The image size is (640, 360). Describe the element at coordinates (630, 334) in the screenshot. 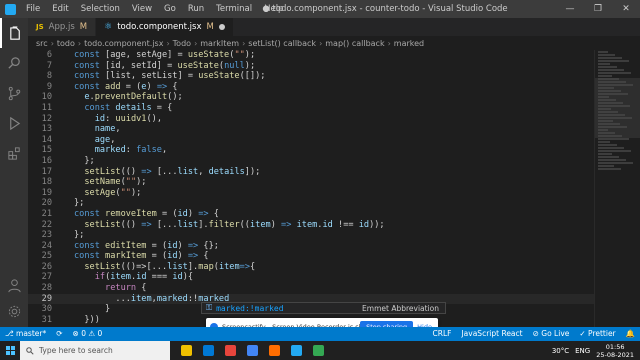

I see `notifications-bell-icon: 🔔` at that location.